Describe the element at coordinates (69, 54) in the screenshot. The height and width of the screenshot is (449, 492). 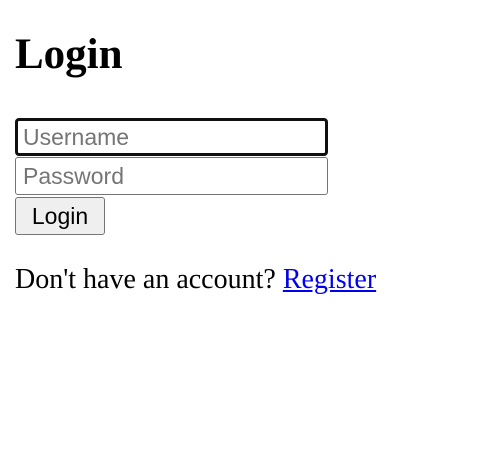
I see `page-title: Login` at that location.